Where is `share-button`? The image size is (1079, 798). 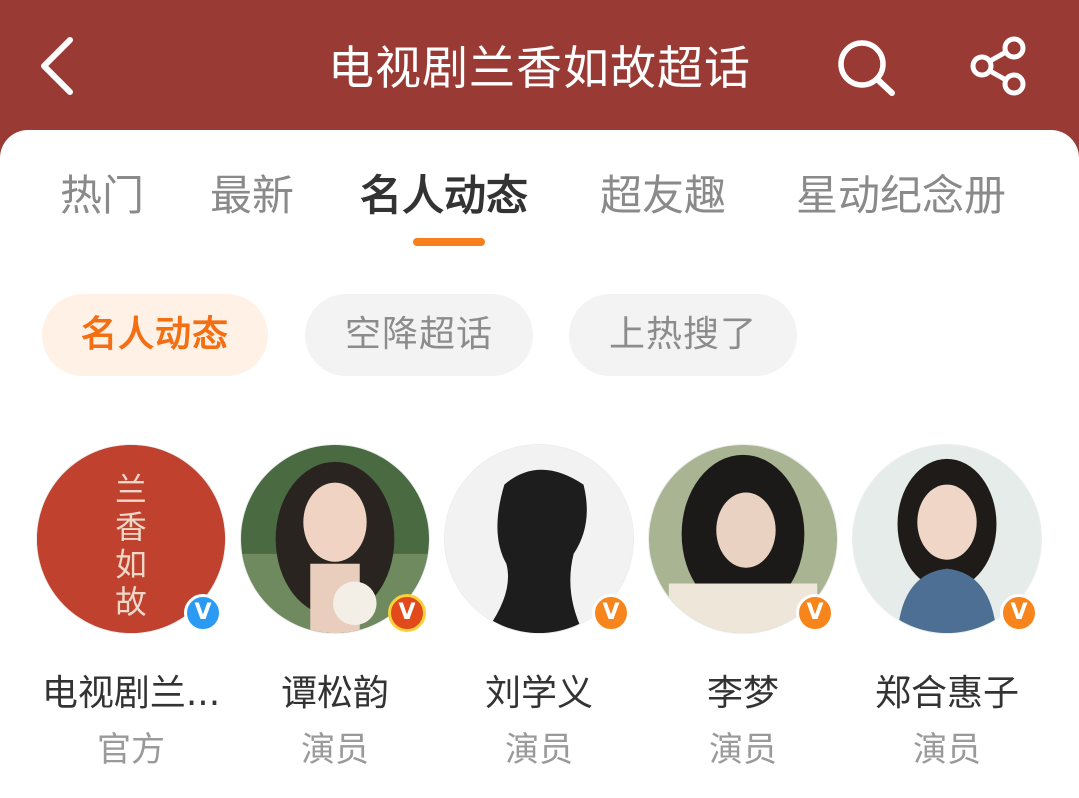 share-button is located at coordinates (998, 66).